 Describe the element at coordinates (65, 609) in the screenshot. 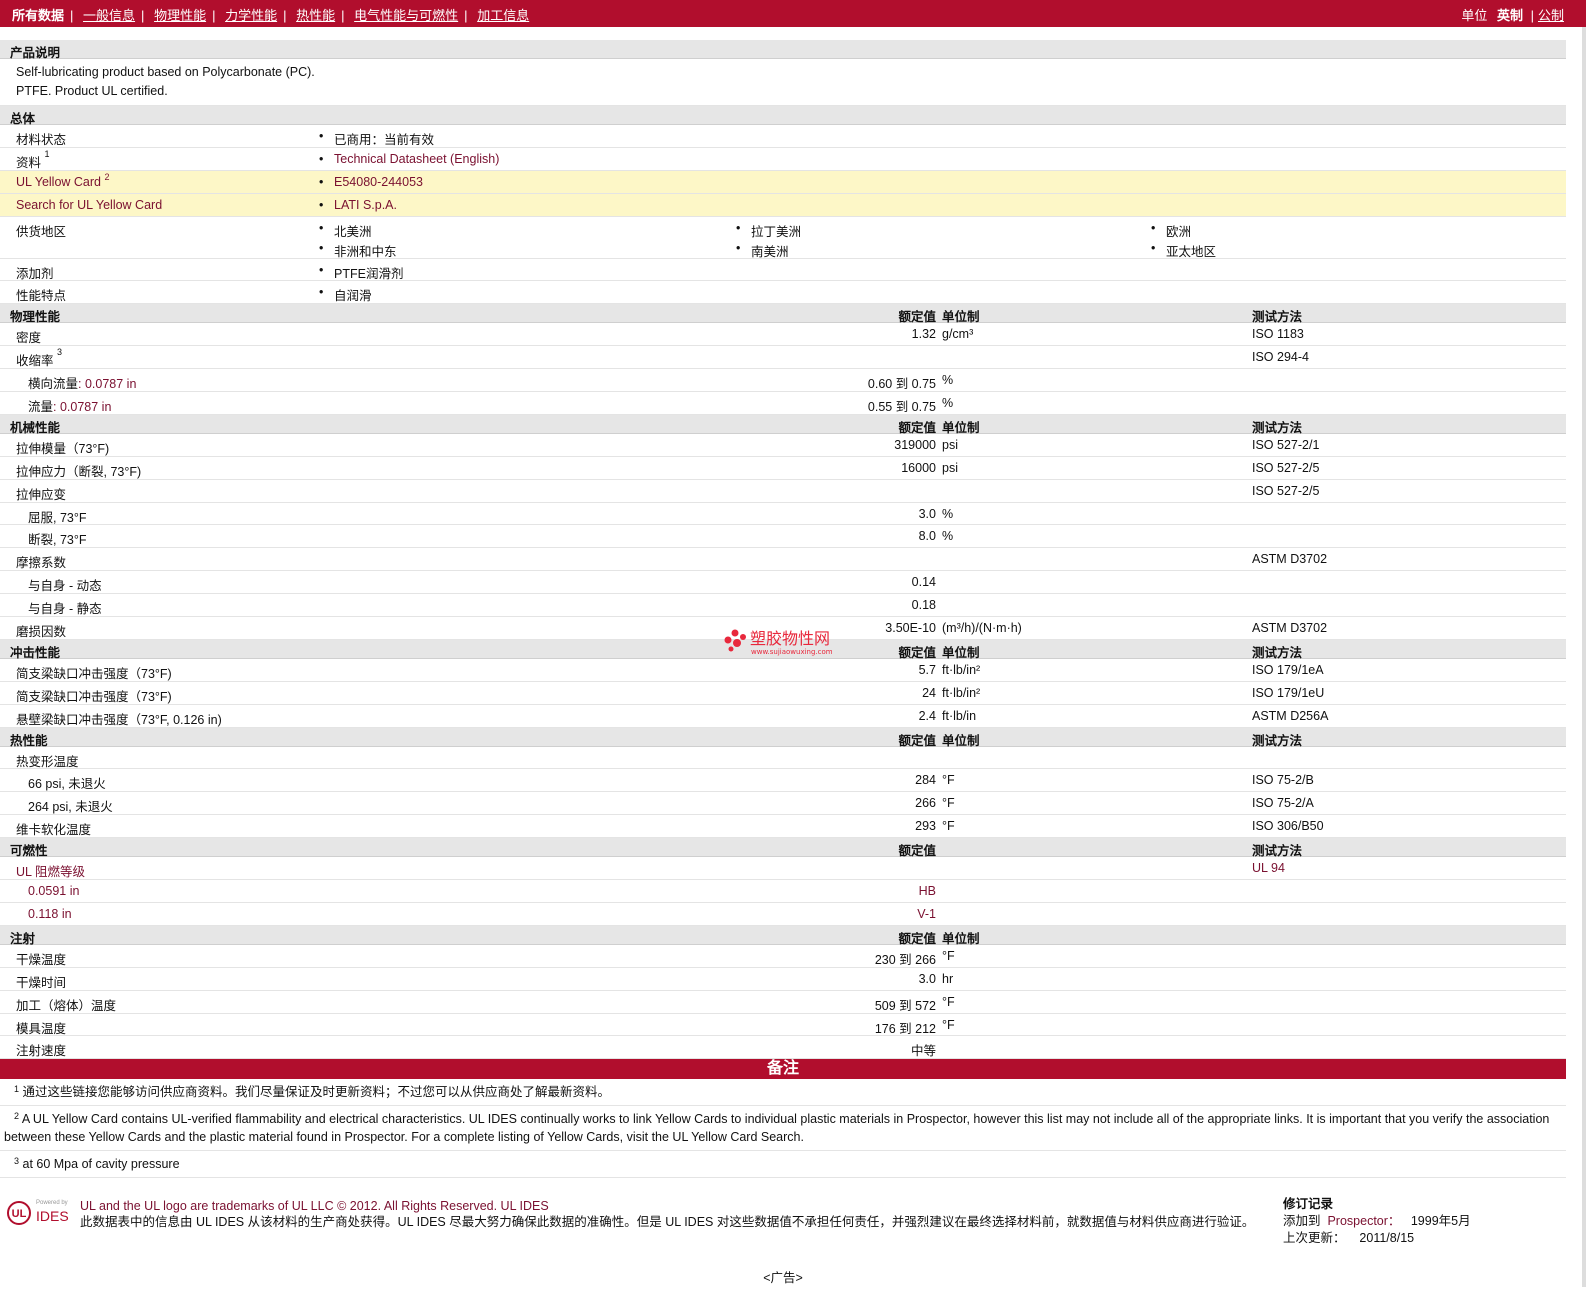

I see `row-label: 与自身 - 静态` at that location.